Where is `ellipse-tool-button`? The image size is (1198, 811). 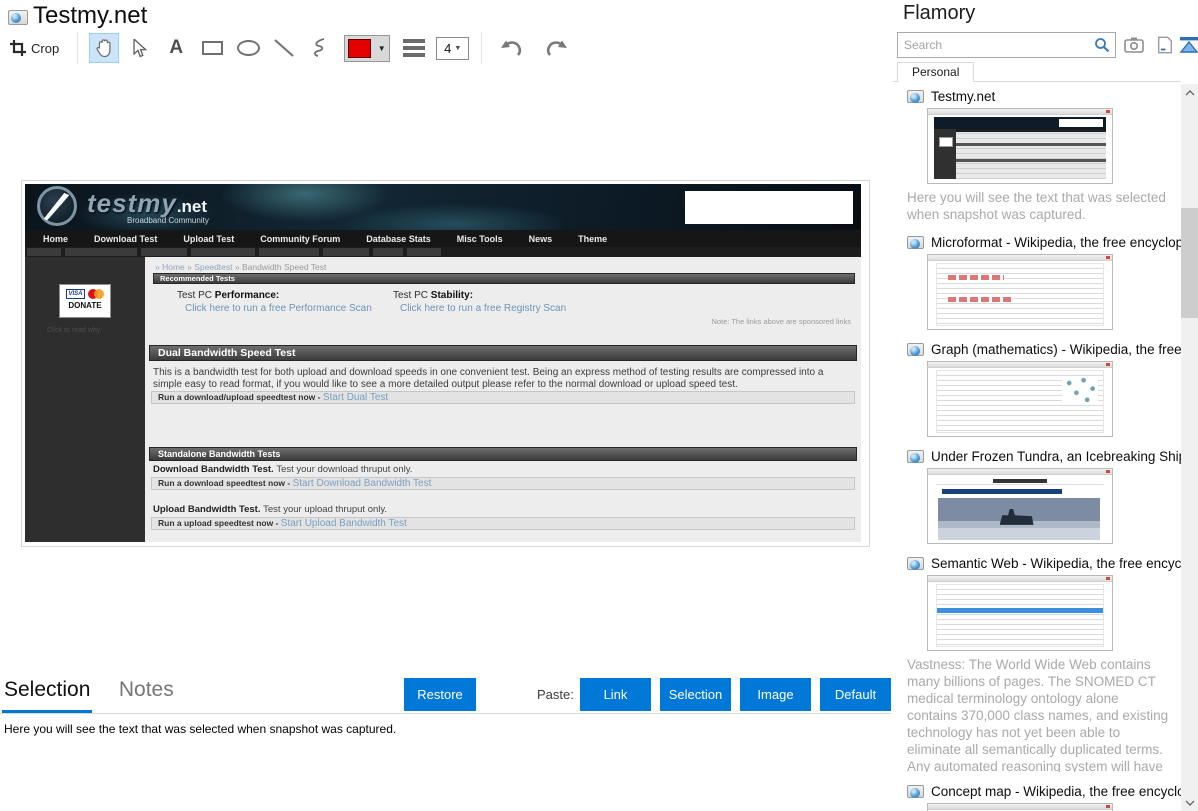
ellipse-tool-button is located at coordinates (248, 48).